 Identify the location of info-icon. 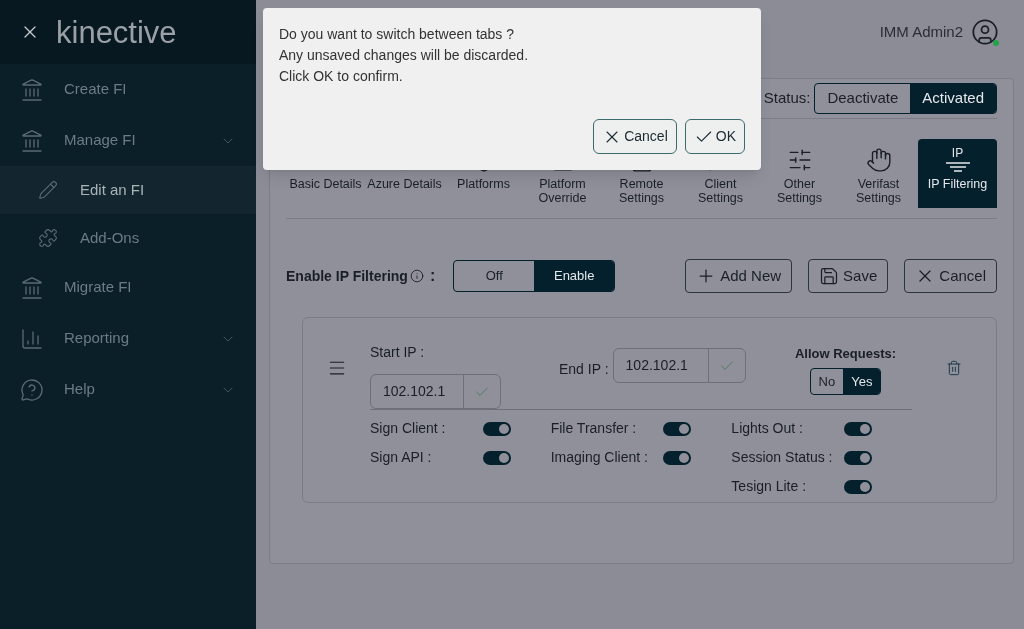
(416, 276).